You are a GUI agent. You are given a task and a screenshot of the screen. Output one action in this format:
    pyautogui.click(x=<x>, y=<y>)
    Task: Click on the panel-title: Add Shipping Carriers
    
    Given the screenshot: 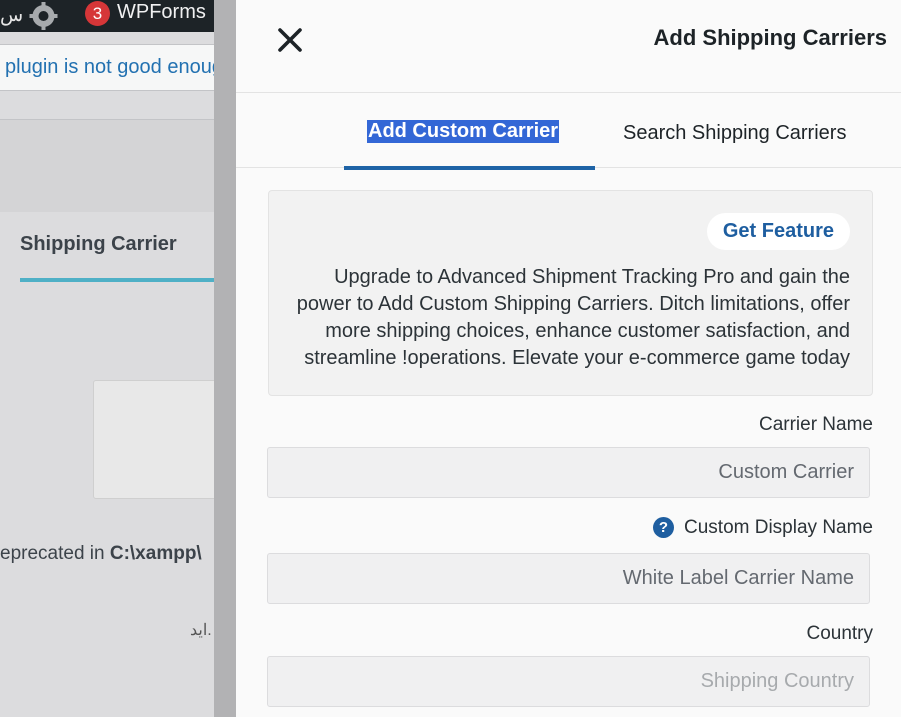 What is the action you would take?
    pyautogui.click(x=770, y=37)
    